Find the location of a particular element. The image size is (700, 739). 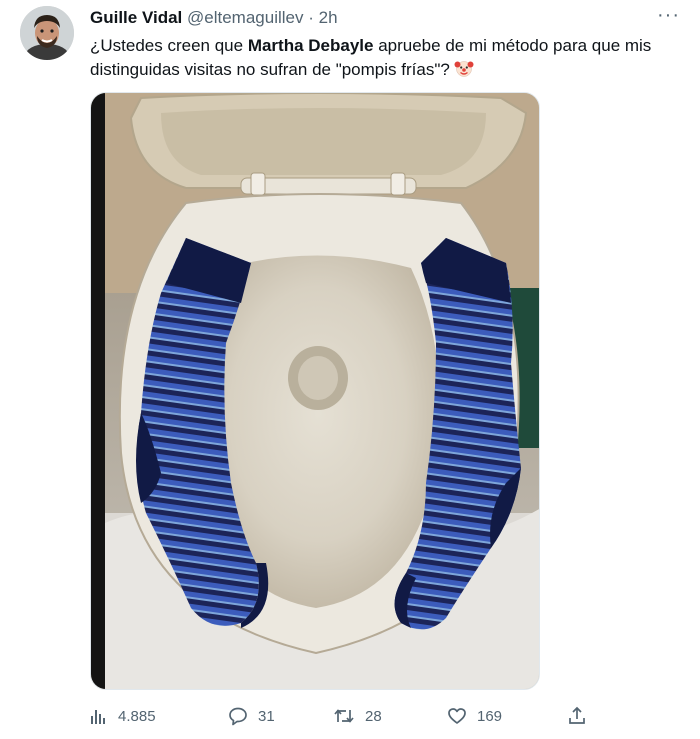

analytics-icon is located at coordinates (99, 716).